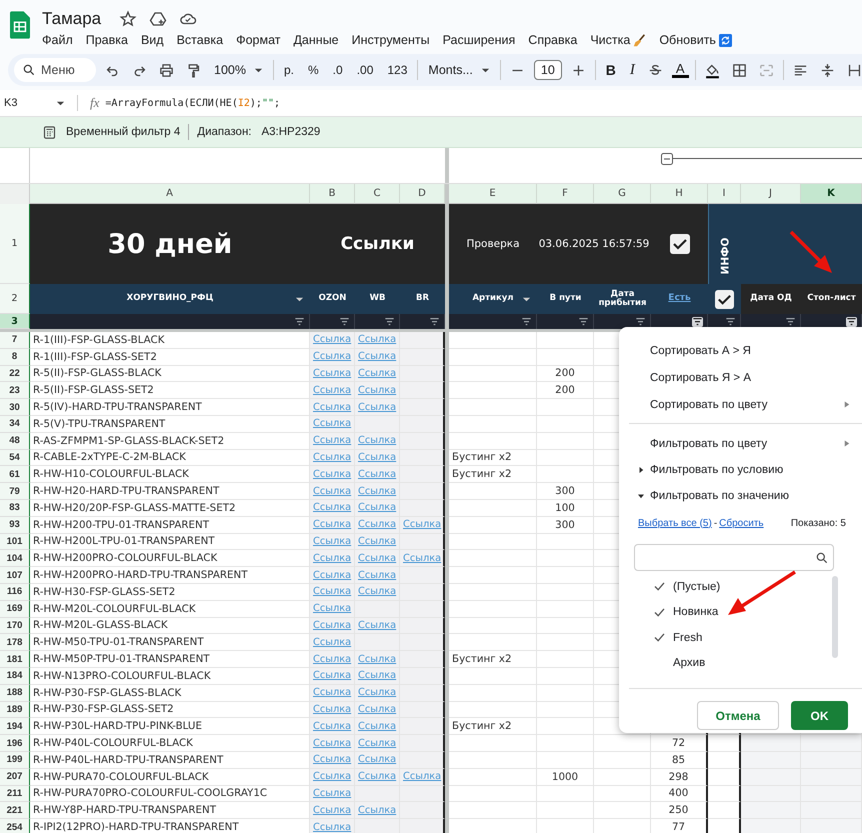 This screenshot has height=833, width=862. What do you see at coordinates (819, 715) in the screenshot?
I see `ok-button: OK` at bounding box center [819, 715].